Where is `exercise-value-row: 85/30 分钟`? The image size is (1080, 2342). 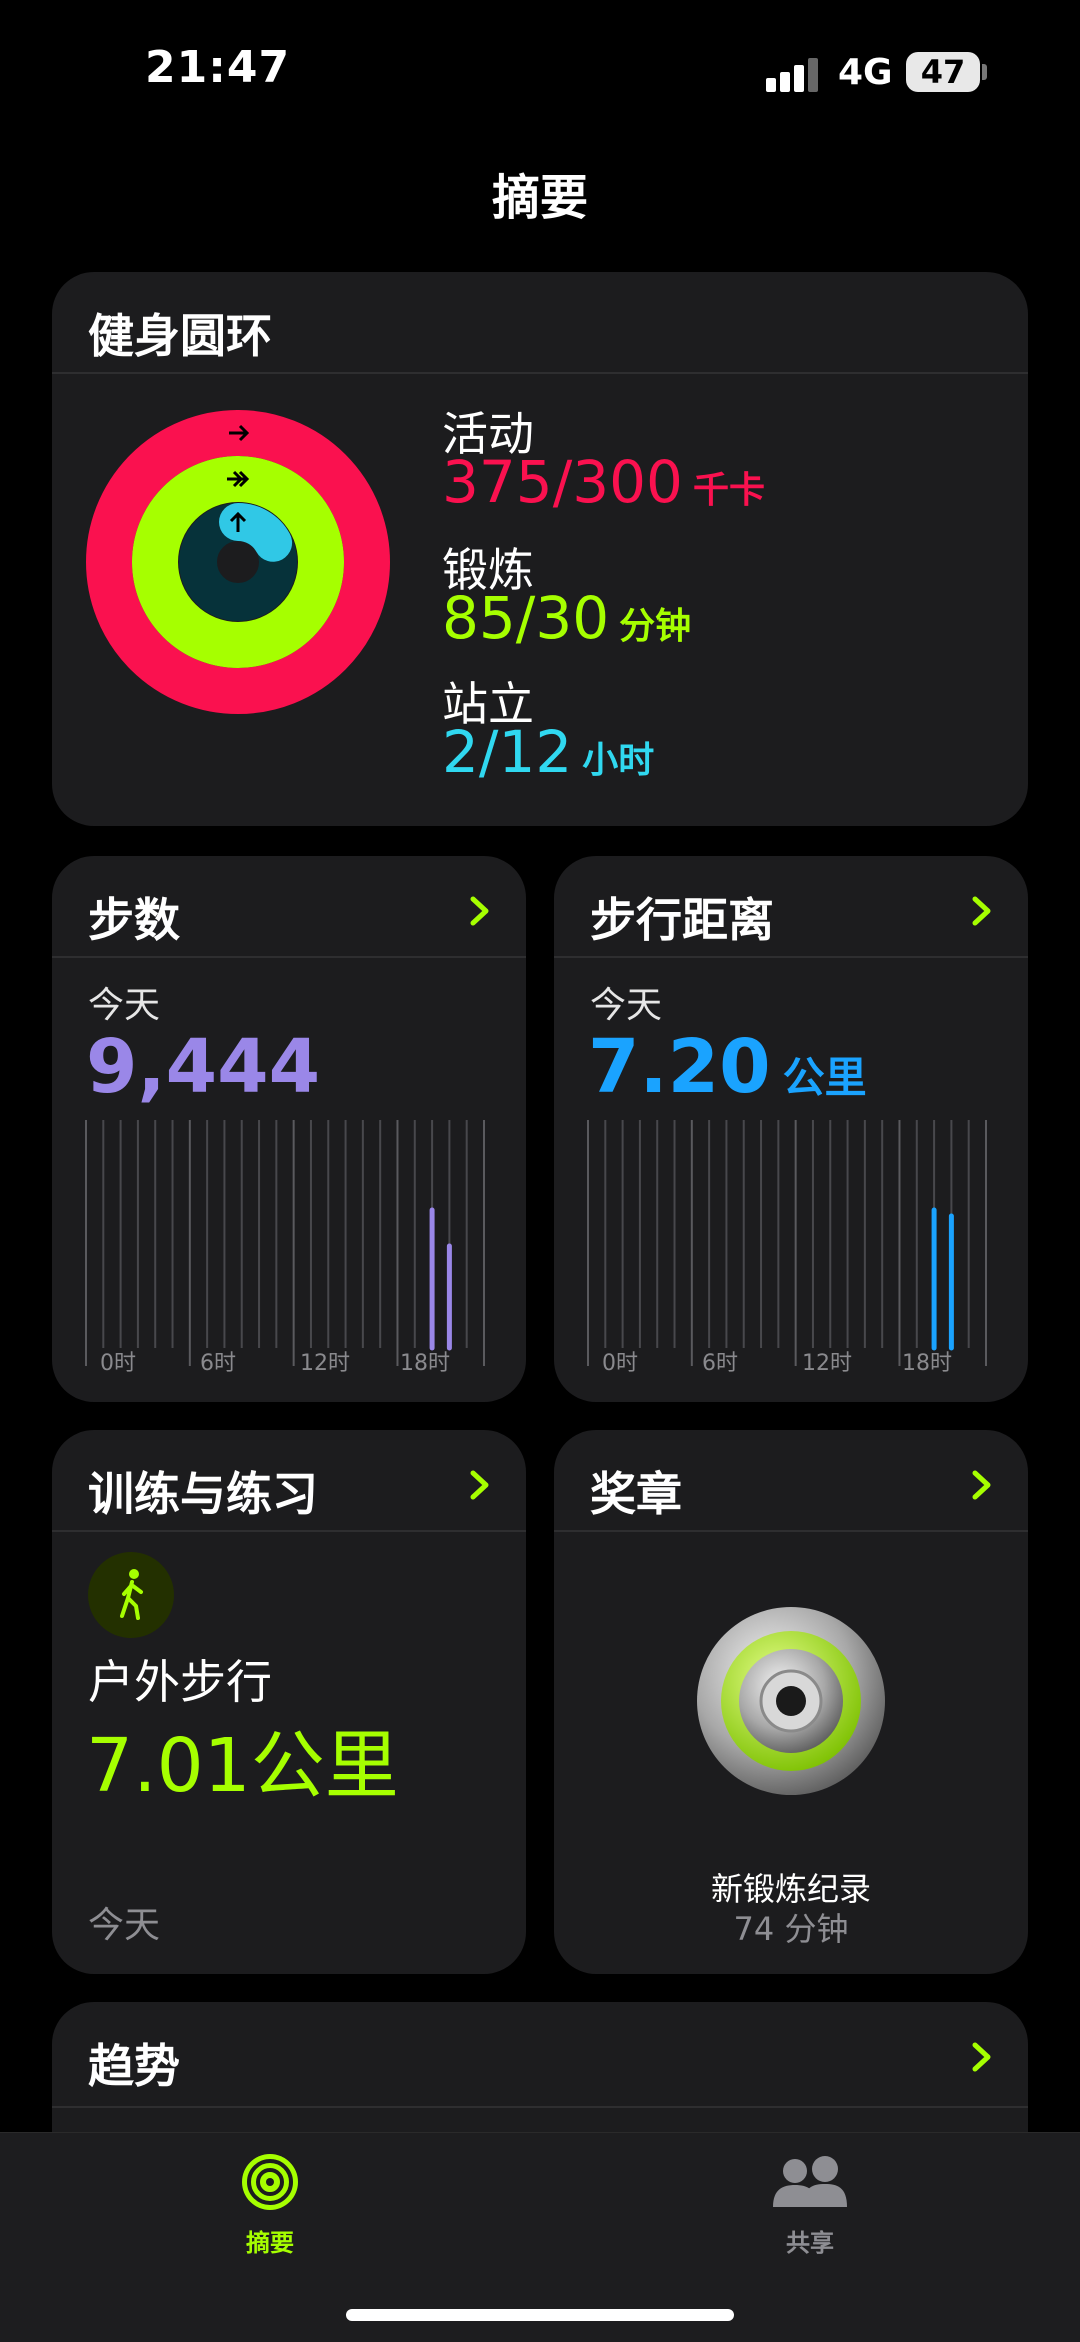 exercise-value-row: 85/30 分钟 is located at coordinates (566, 618).